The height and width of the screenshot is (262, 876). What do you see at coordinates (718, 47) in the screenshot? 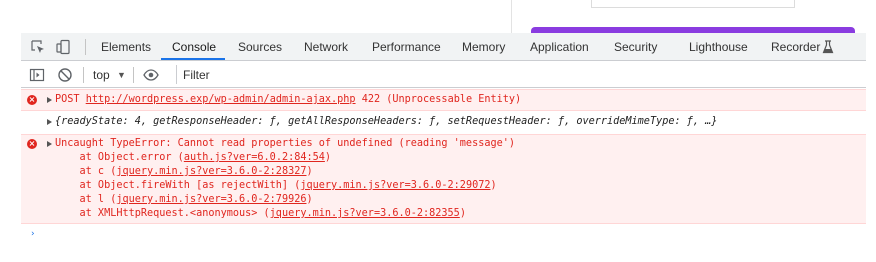
I see `tab-lighthouse: Lighthouse` at bounding box center [718, 47].